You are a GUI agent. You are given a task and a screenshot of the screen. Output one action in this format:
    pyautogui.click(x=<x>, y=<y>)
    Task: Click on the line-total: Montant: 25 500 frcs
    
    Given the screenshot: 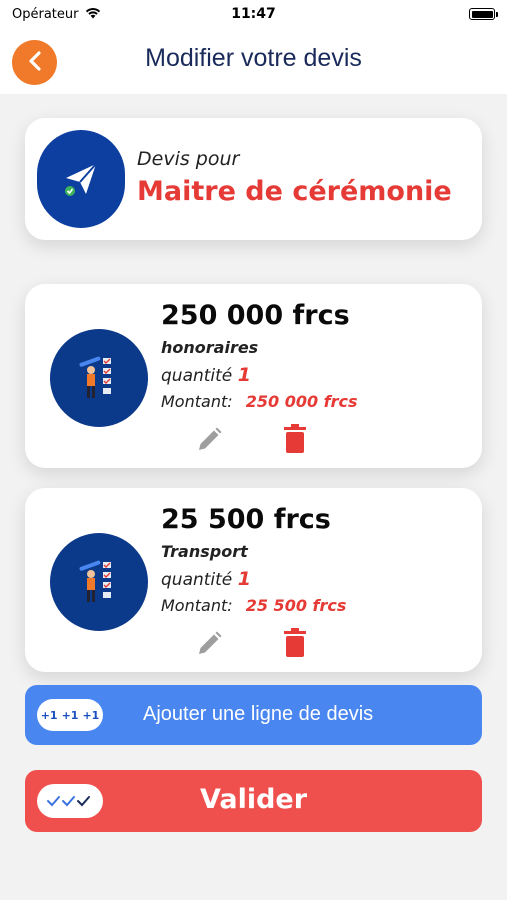 What is the action you would take?
    pyautogui.click(x=253, y=605)
    